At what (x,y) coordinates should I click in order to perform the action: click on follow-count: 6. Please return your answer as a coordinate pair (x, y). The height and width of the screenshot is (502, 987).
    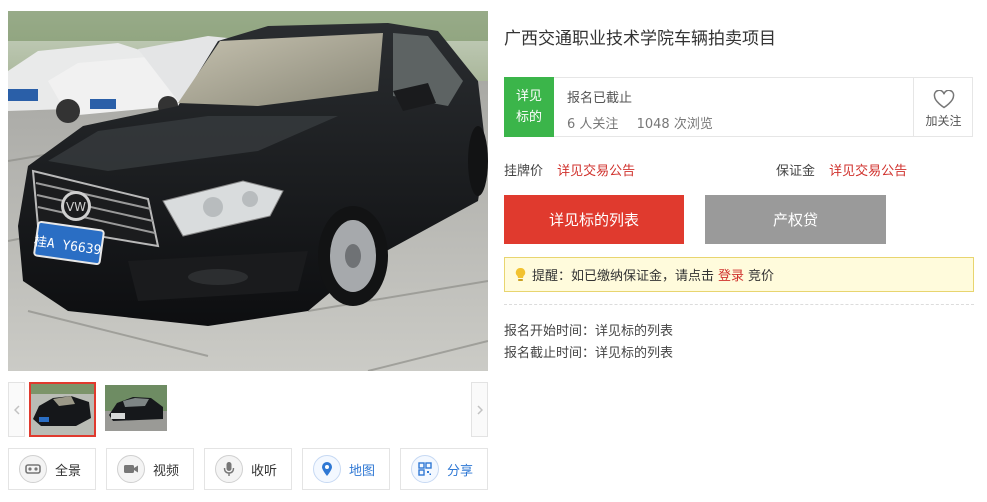
    Looking at the image, I should click on (571, 124).